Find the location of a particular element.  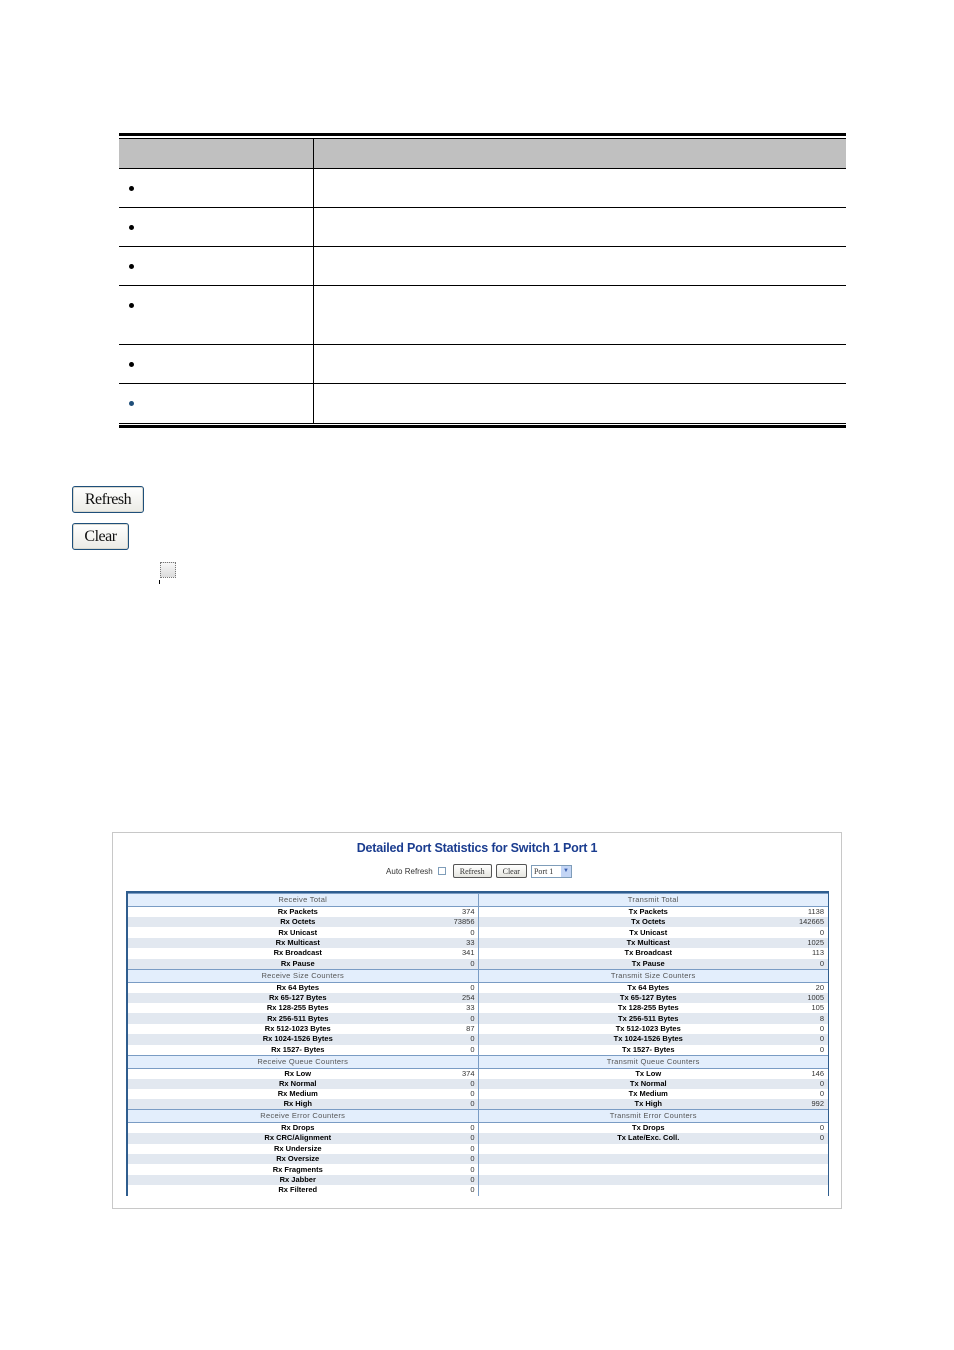

table-row: Rx 1024-1526 Bytes 0 Tx 1024-1526 Bytes 0 is located at coordinates (478, 1039).